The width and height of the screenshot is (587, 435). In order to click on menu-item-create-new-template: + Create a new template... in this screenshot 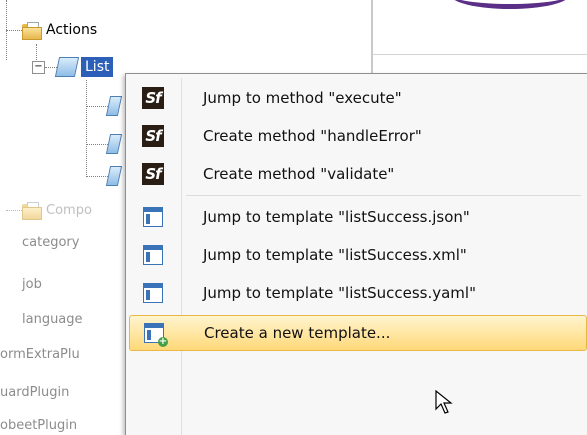, I will do `click(358, 333)`.